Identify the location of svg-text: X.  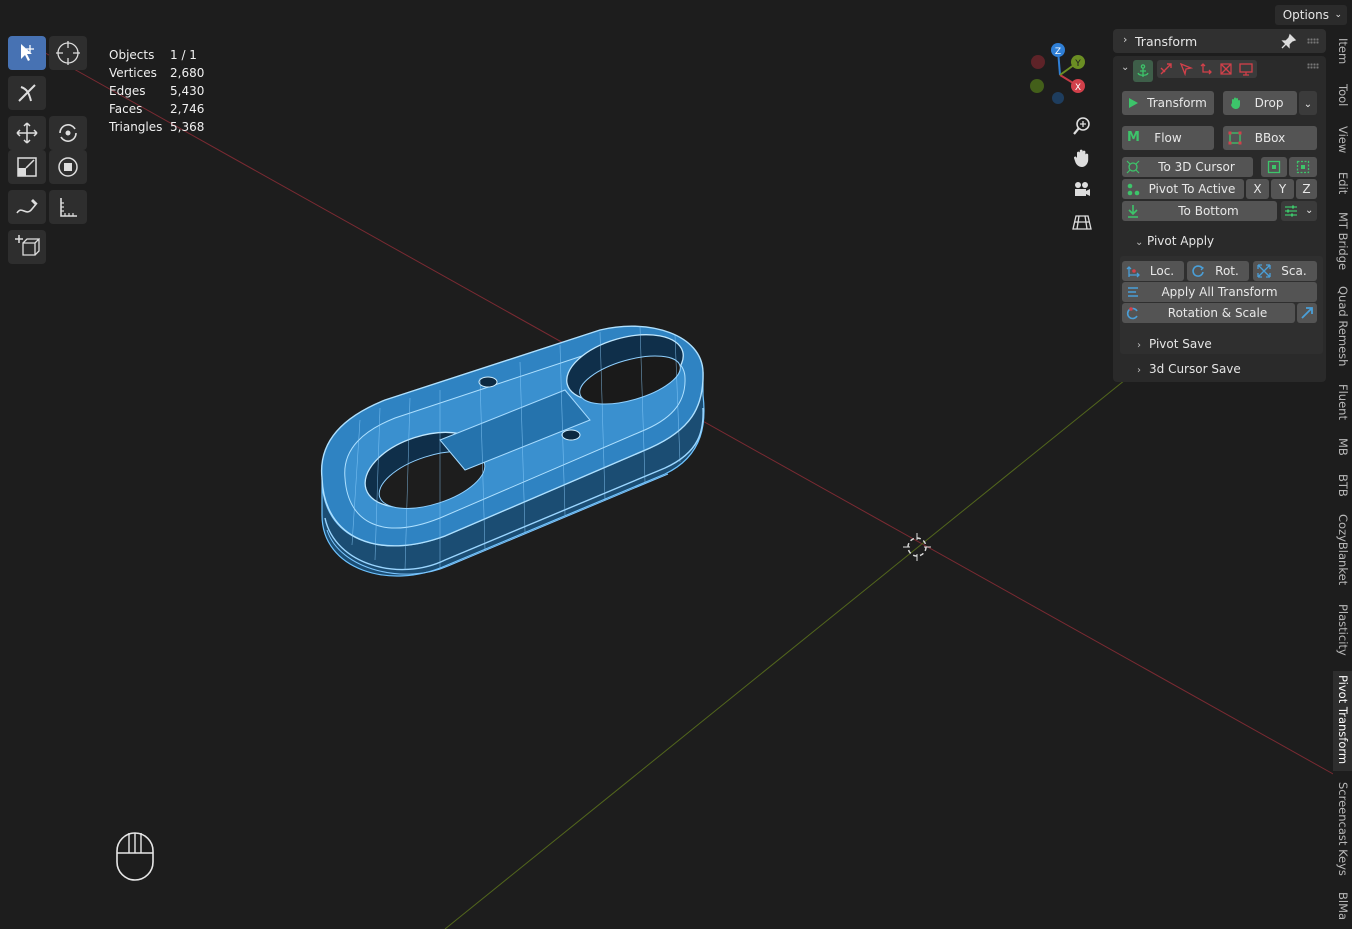
(1078, 88).